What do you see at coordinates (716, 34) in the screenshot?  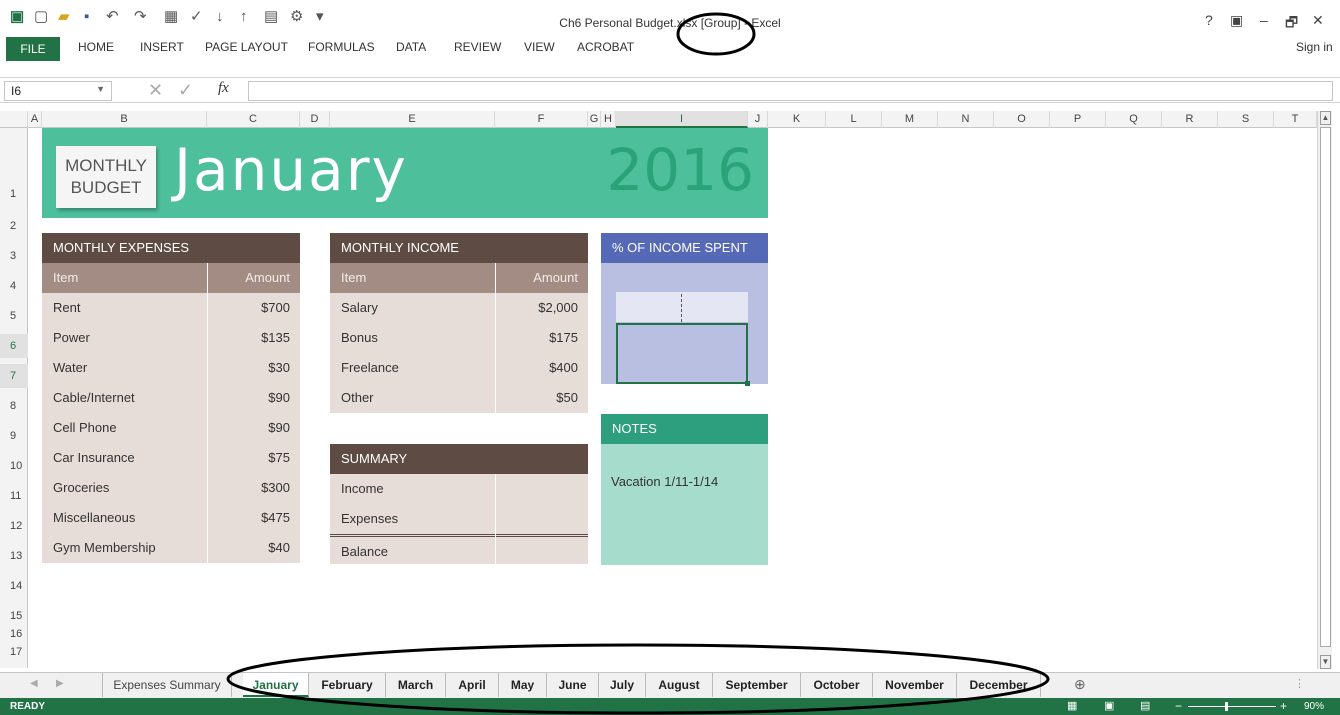 I see `group-annotation-oval` at bounding box center [716, 34].